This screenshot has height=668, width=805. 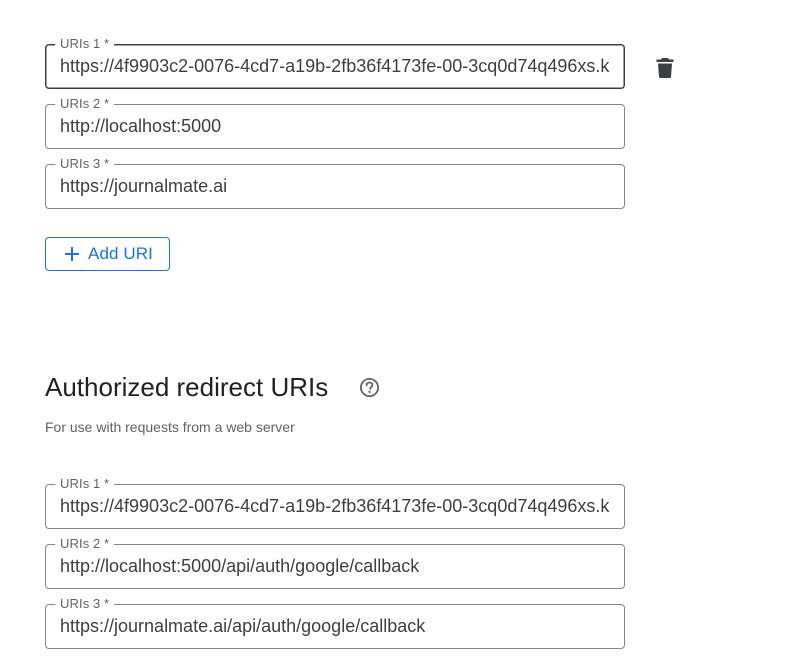 I want to click on add-uri-label: Add URI, so click(x=120, y=253).